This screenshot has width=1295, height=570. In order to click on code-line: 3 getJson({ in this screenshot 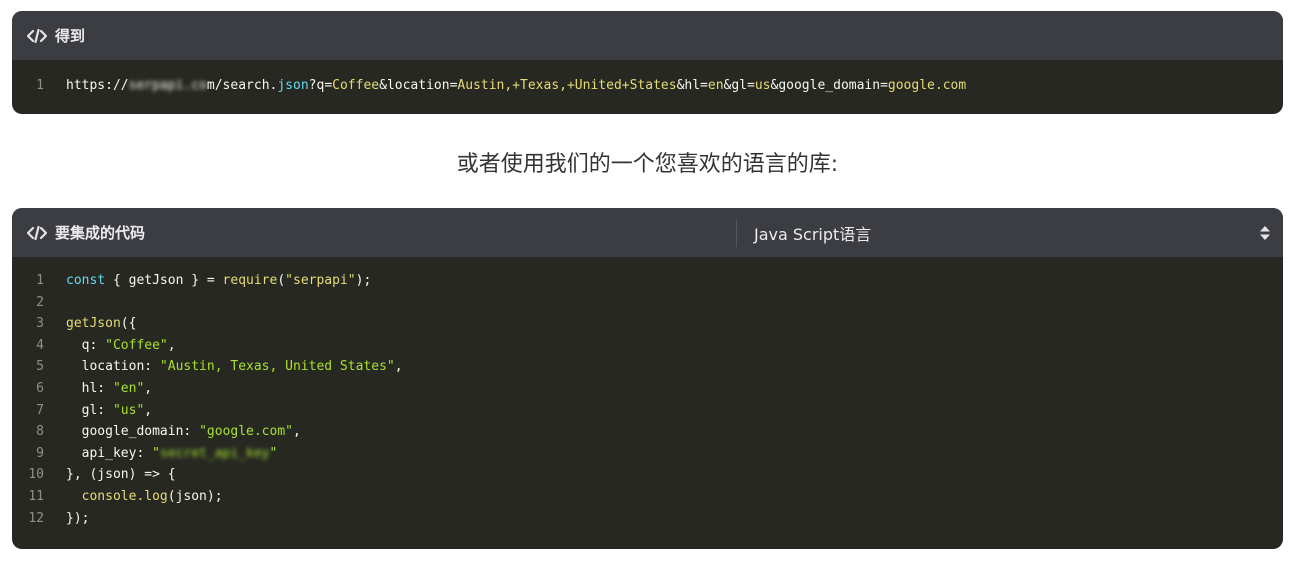, I will do `click(647, 324)`.